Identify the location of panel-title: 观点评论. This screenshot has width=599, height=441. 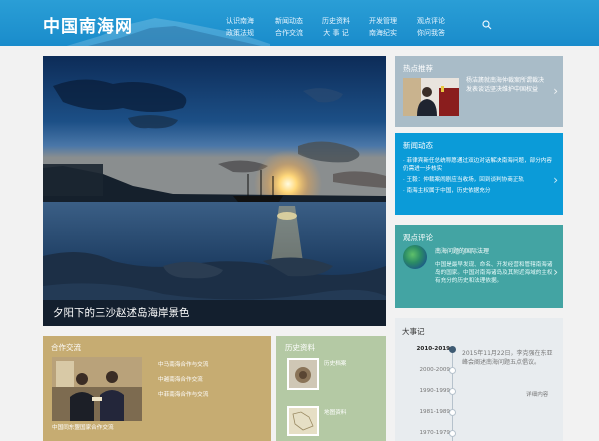
(418, 237).